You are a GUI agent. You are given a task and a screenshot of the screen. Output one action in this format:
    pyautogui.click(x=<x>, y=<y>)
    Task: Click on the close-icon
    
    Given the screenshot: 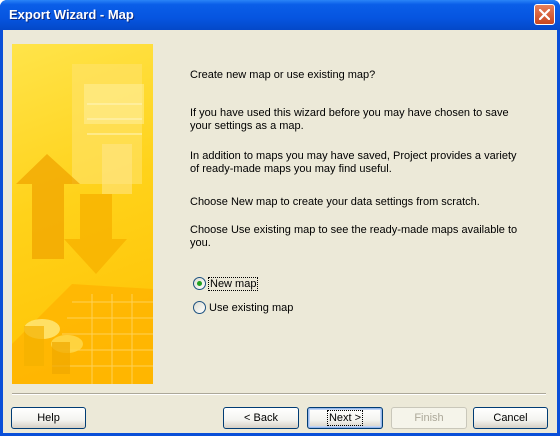 What is the action you would take?
    pyautogui.click(x=544, y=14)
    